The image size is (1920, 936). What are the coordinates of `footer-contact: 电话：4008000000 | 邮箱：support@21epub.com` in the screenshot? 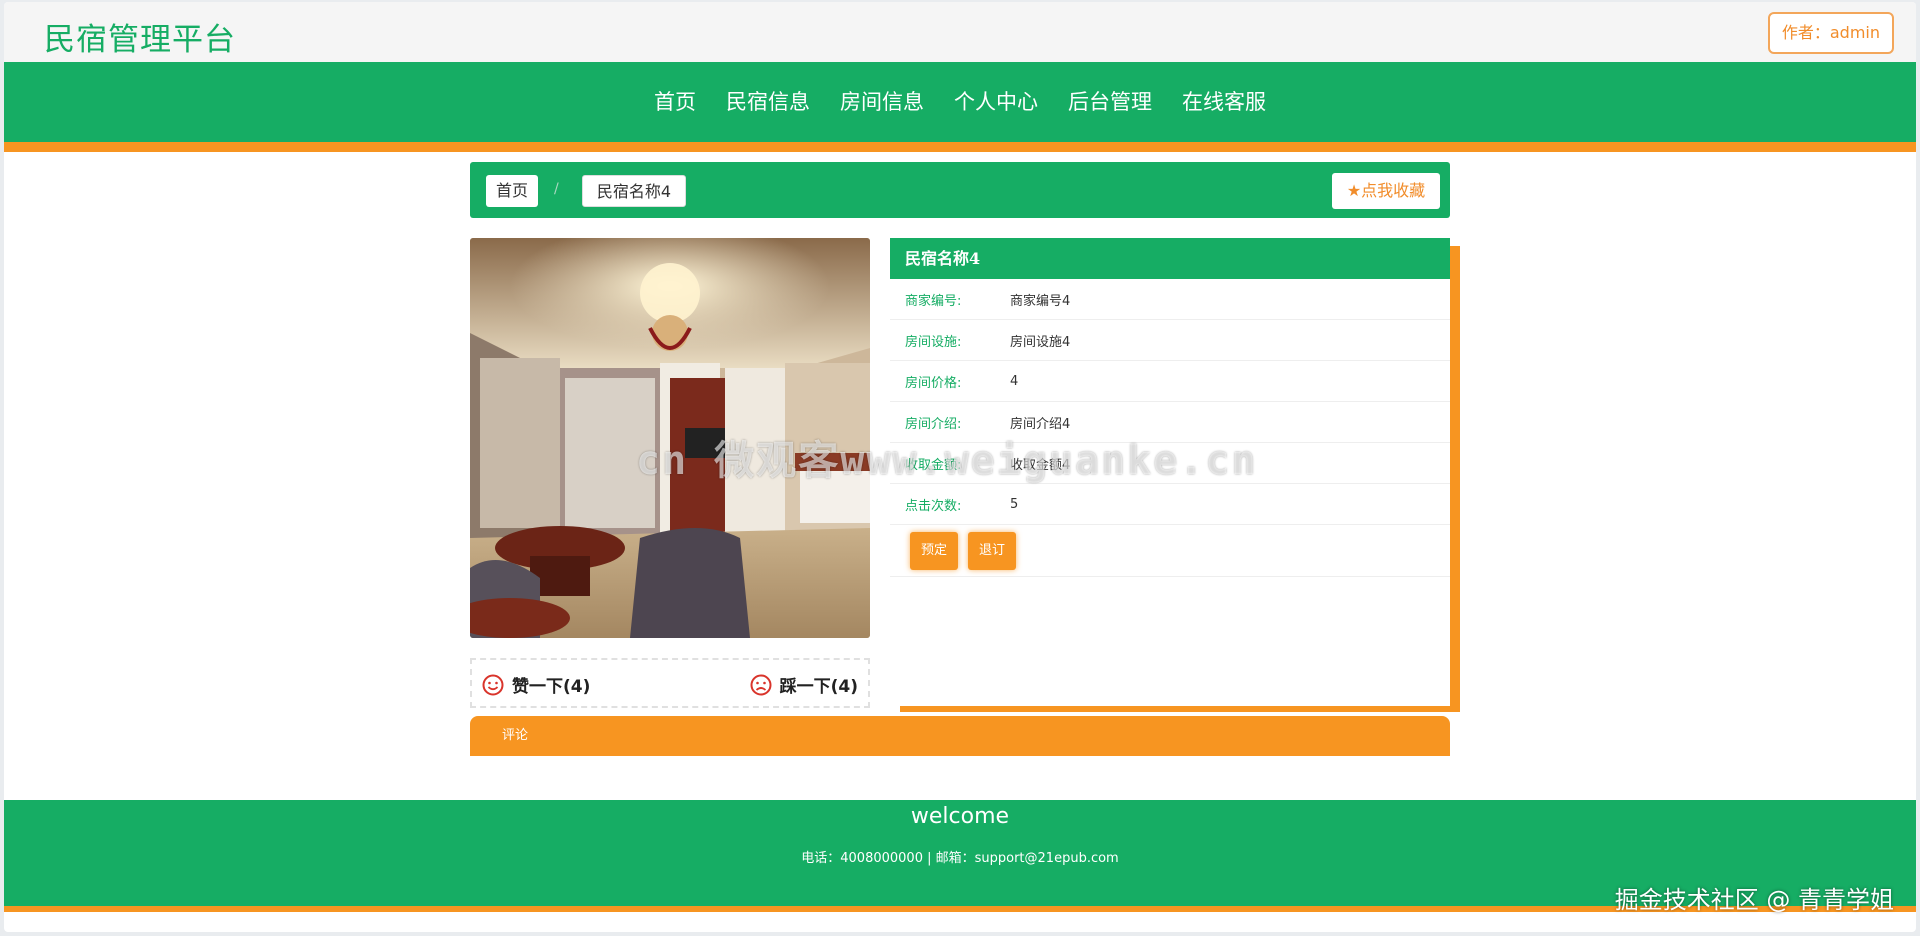 It's located at (960, 858).